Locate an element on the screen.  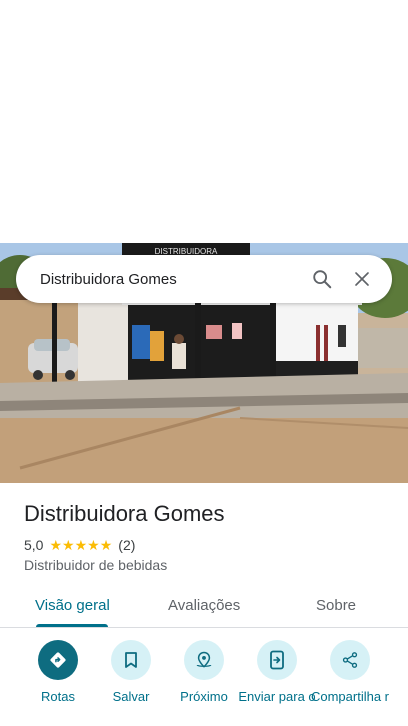
share-icon is located at coordinates (350, 660).